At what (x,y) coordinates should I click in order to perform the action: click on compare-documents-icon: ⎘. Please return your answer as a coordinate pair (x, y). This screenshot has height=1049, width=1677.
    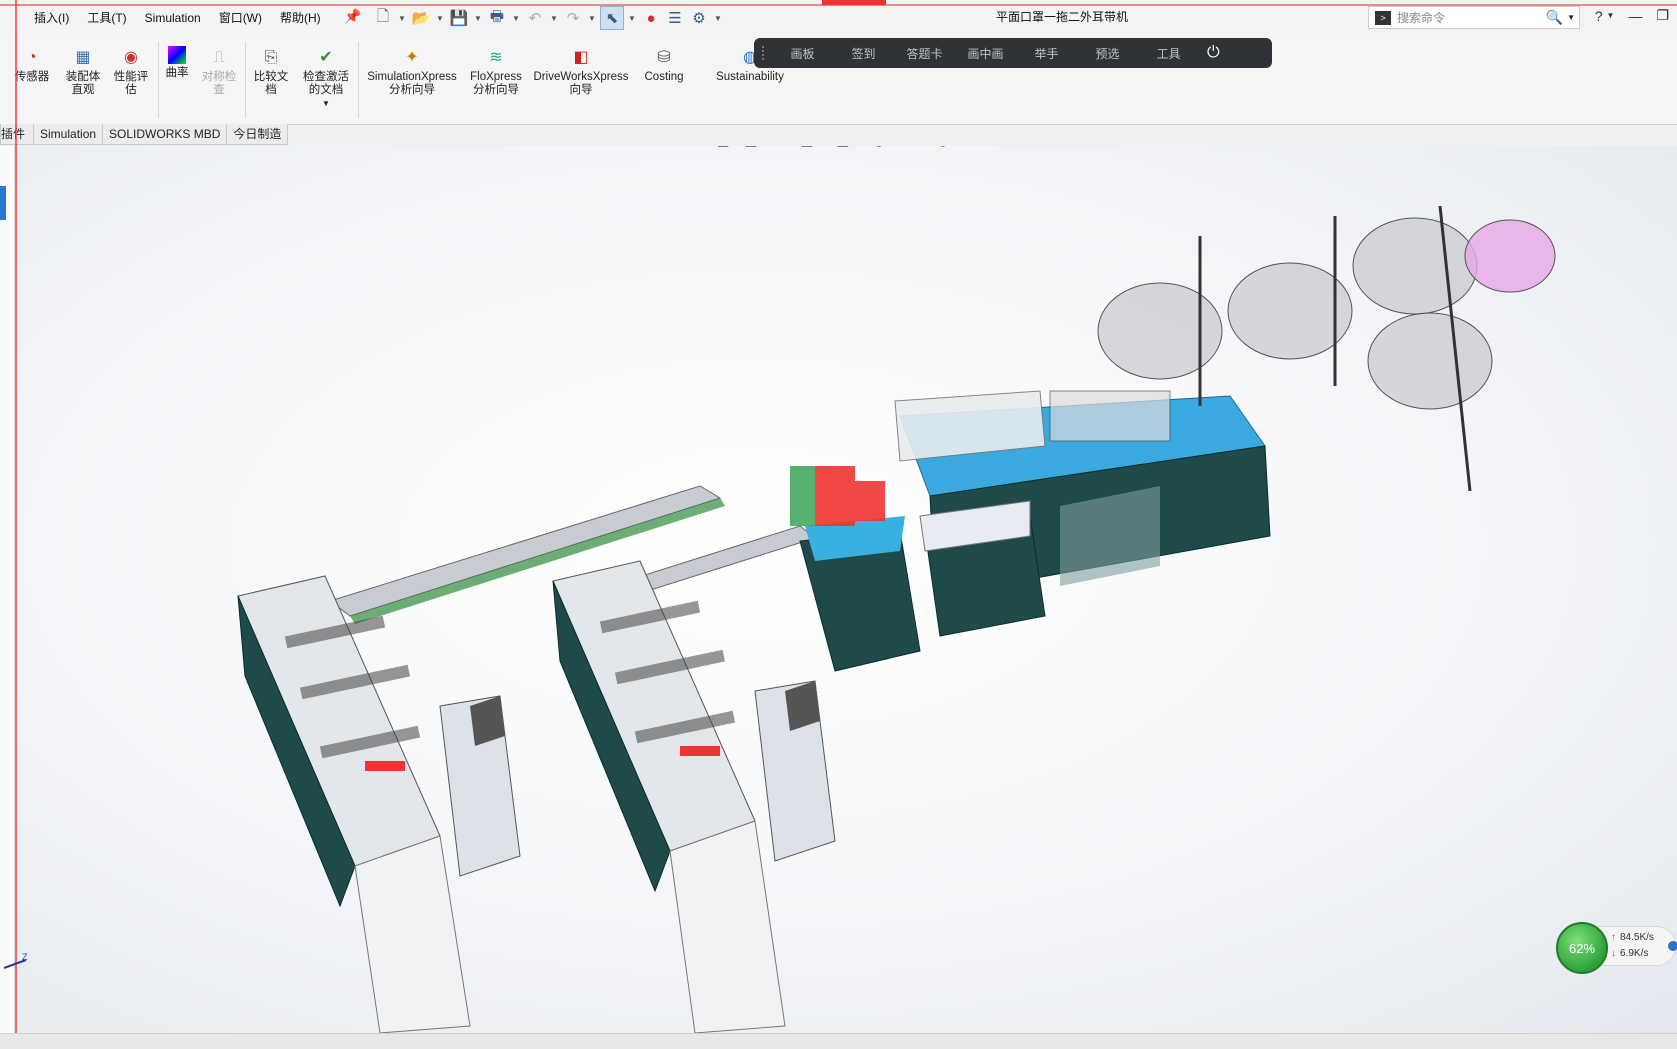
    Looking at the image, I should click on (271, 57).